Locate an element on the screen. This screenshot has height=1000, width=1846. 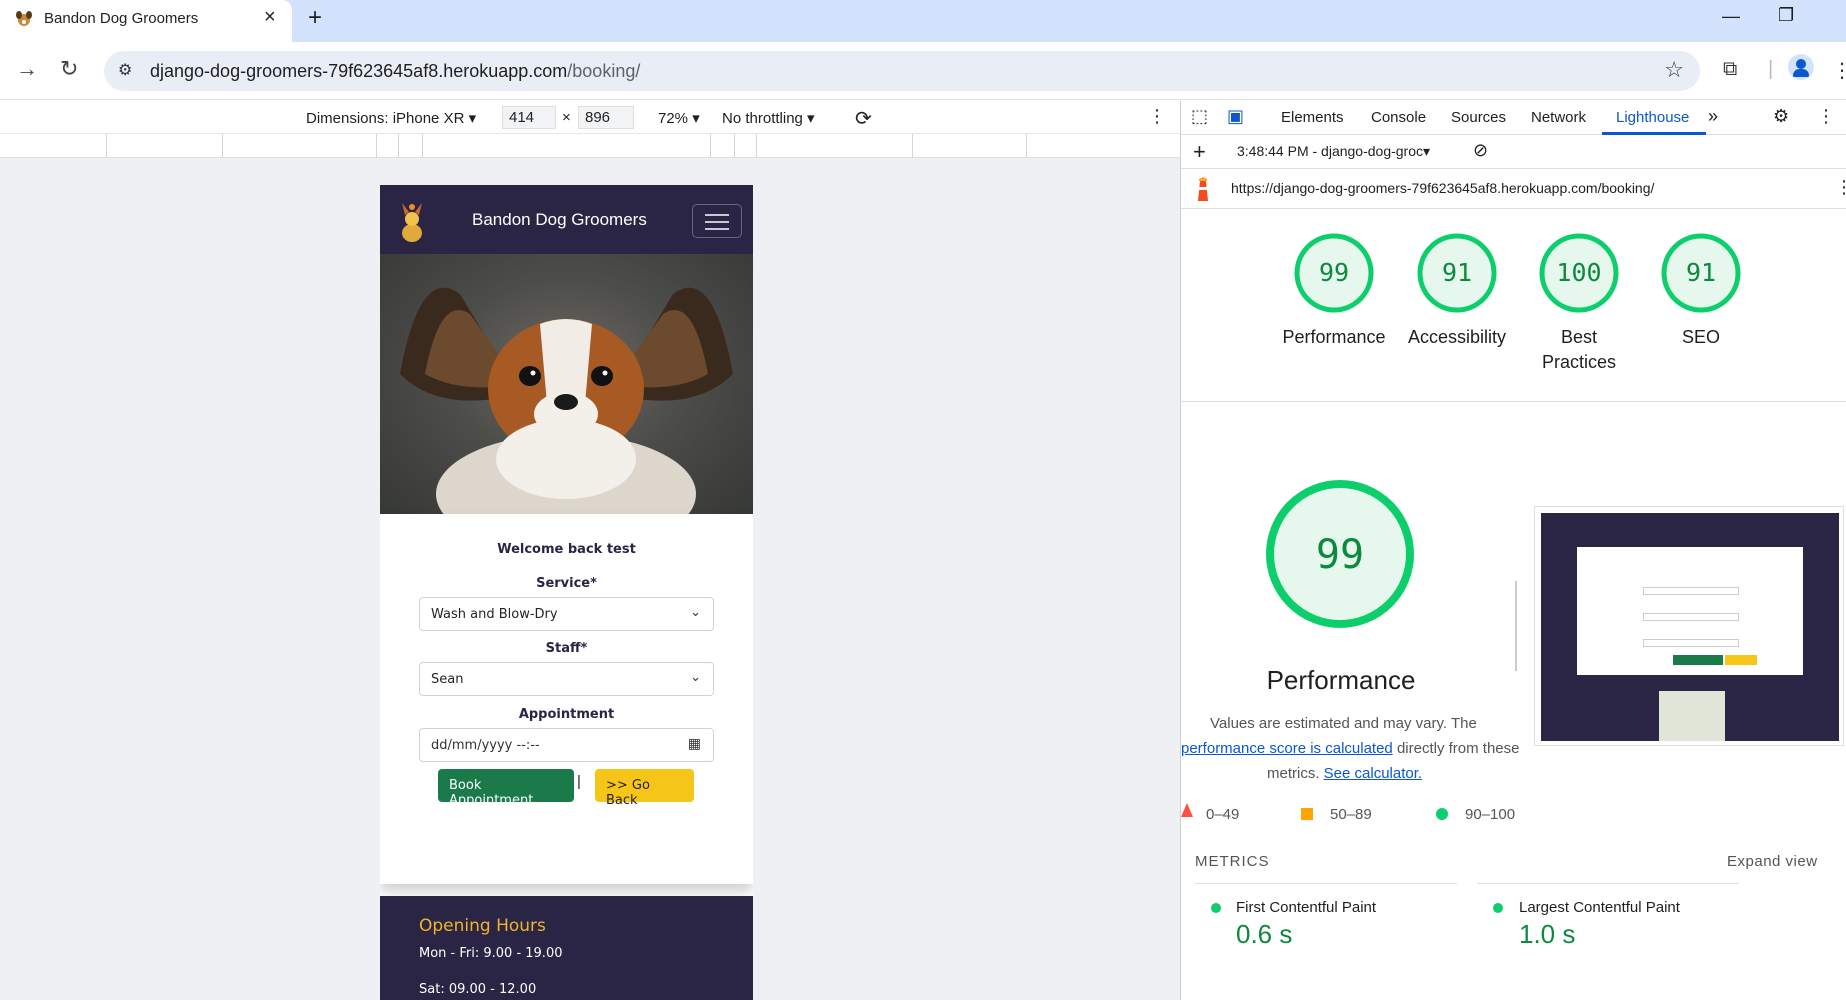
lighthouse-logo-icon is located at coordinates (1203, 189).